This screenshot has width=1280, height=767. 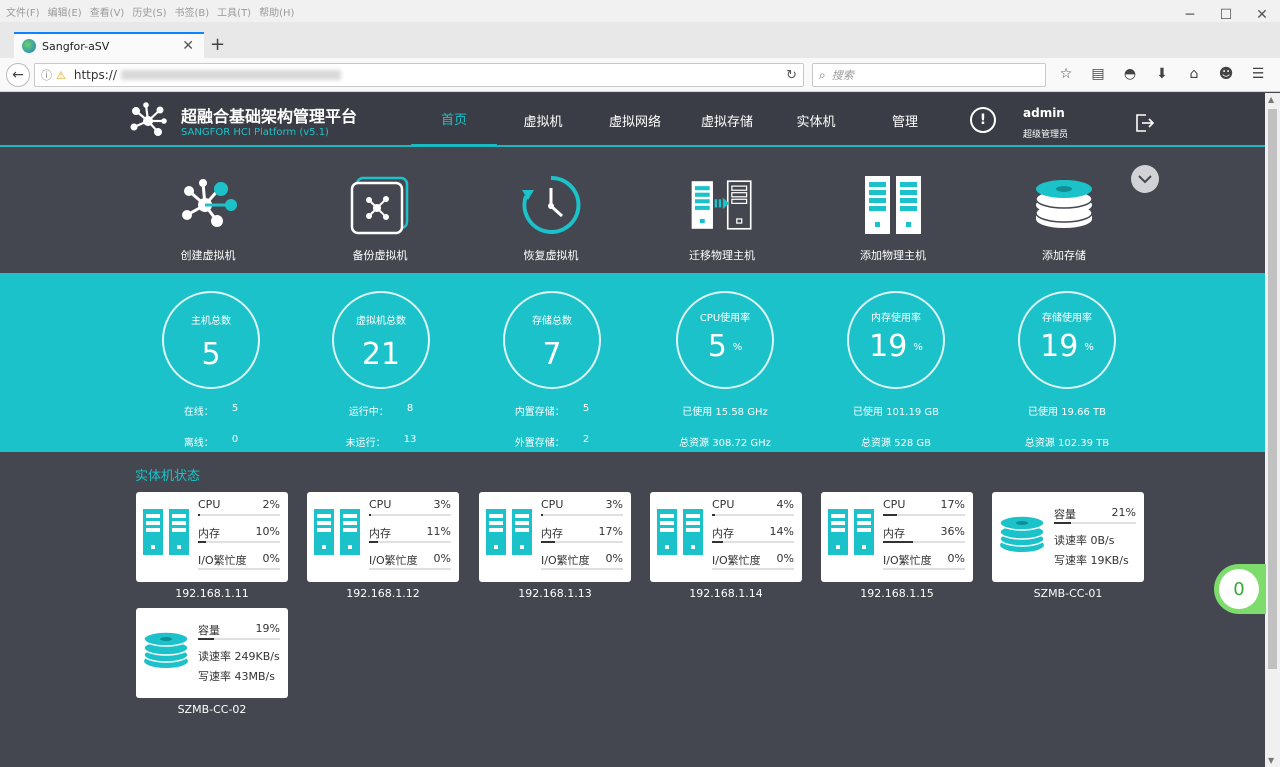 What do you see at coordinates (380, 218) in the screenshot?
I see `backup-vm-action: 备份虚拟机` at bounding box center [380, 218].